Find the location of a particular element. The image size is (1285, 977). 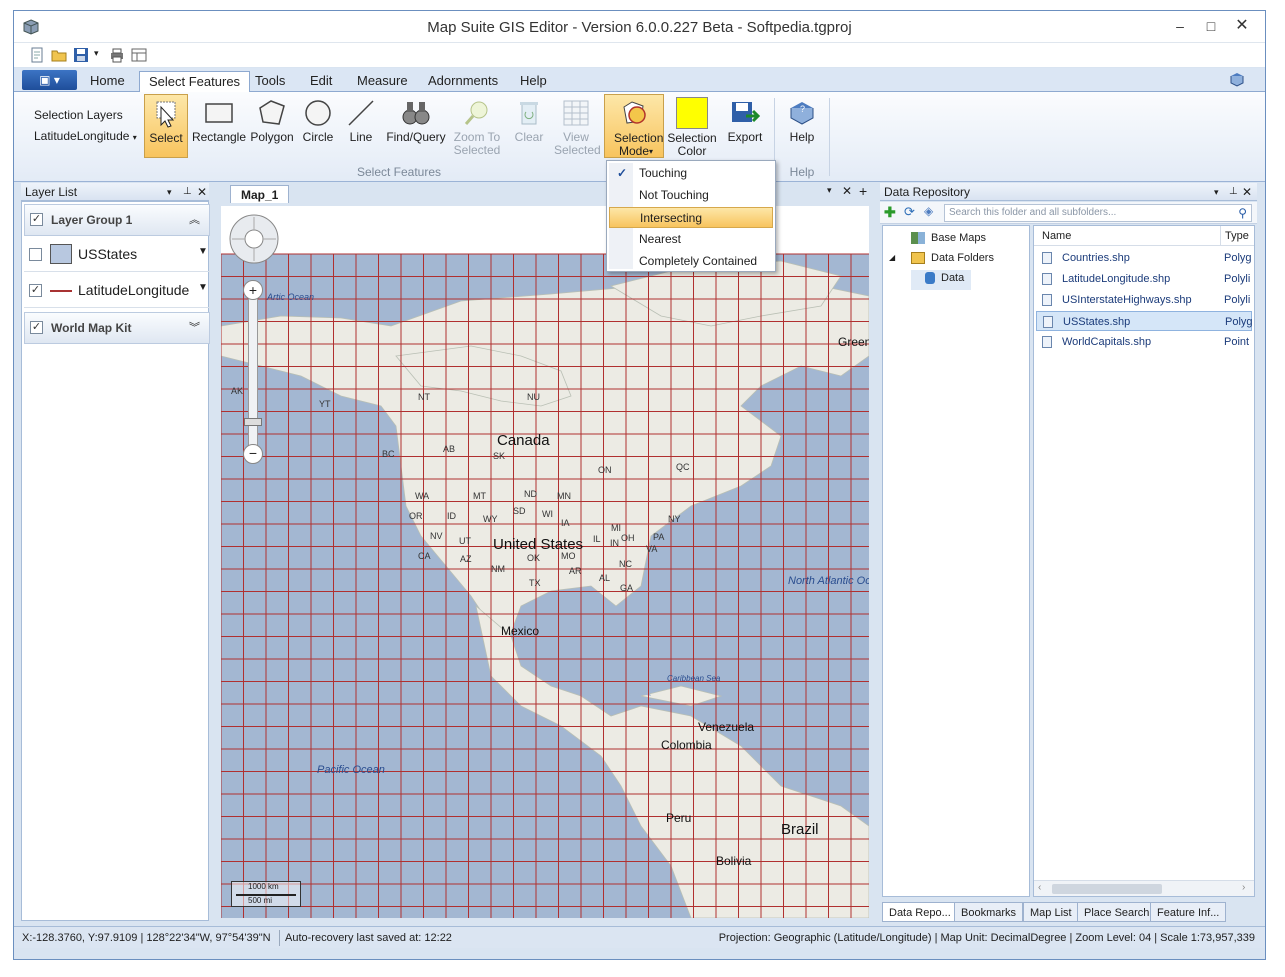

map-label-caribbean: Caribbean Sea is located at coordinates (694, 678).